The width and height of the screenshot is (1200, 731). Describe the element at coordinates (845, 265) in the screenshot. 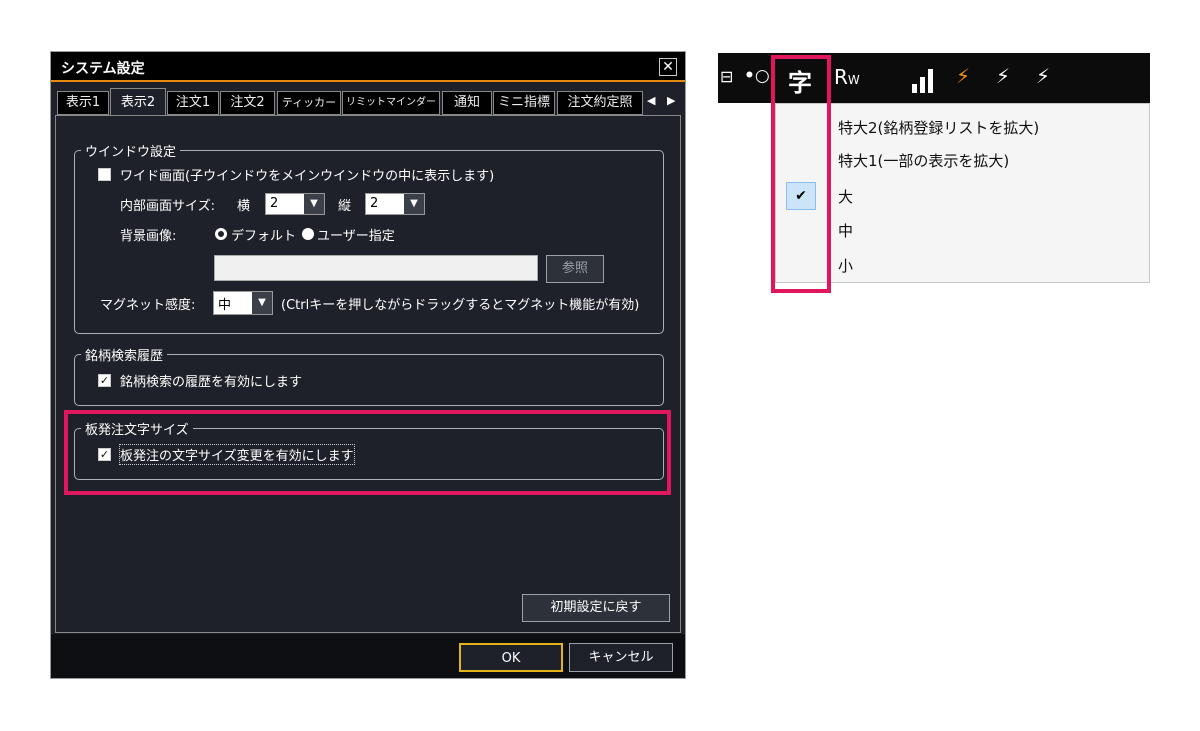

I see `menu-item-small: 小` at that location.